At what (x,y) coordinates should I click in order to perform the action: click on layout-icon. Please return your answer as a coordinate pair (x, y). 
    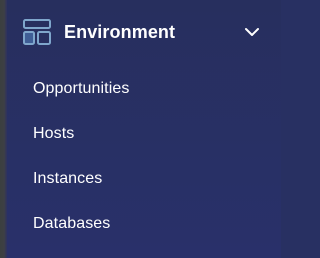
    Looking at the image, I should click on (37, 32).